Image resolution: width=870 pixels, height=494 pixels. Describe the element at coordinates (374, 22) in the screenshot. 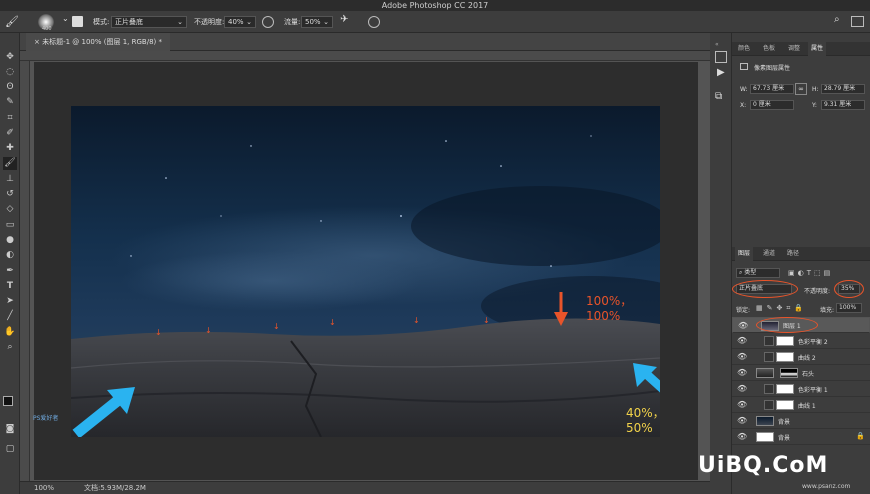

I see `pressure-size-icon` at that location.